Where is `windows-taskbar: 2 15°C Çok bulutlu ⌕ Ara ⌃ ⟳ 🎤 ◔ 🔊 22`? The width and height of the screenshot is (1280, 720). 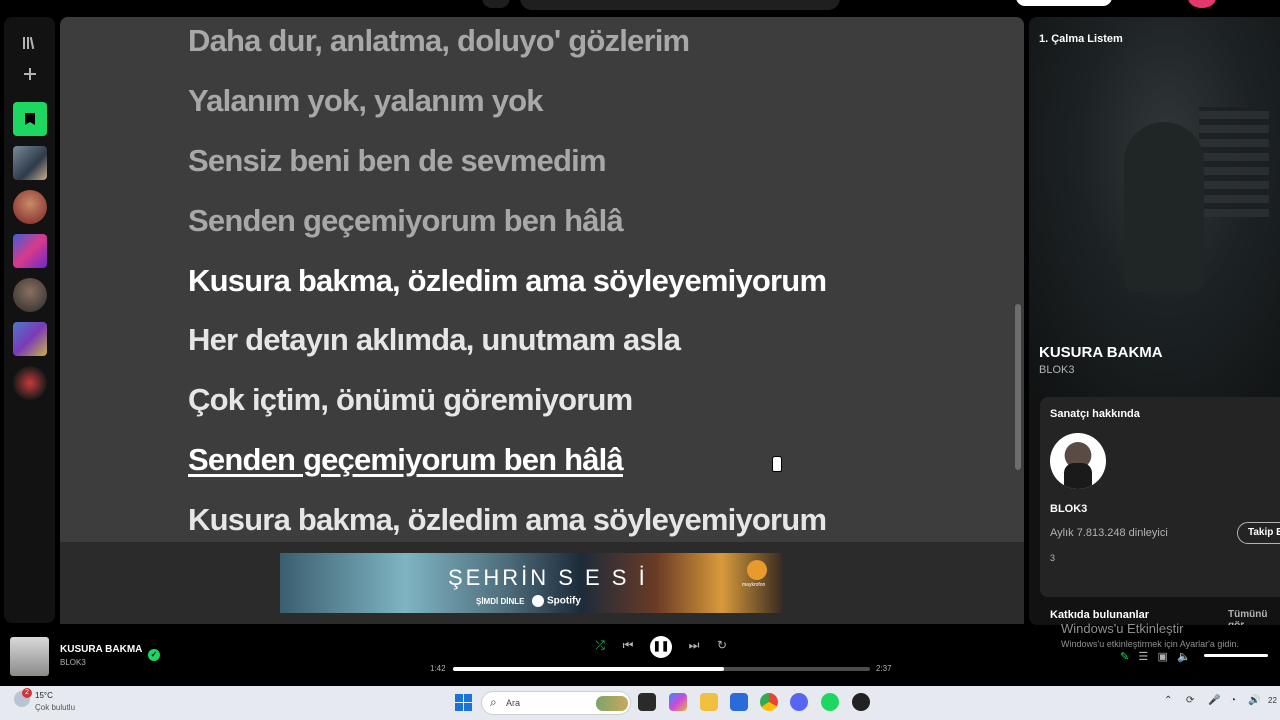
windows-taskbar: 2 15°C Çok bulutlu ⌕ Ara ⌃ ⟳ 🎤 ◔ 🔊 22 is located at coordinates (640, 703).